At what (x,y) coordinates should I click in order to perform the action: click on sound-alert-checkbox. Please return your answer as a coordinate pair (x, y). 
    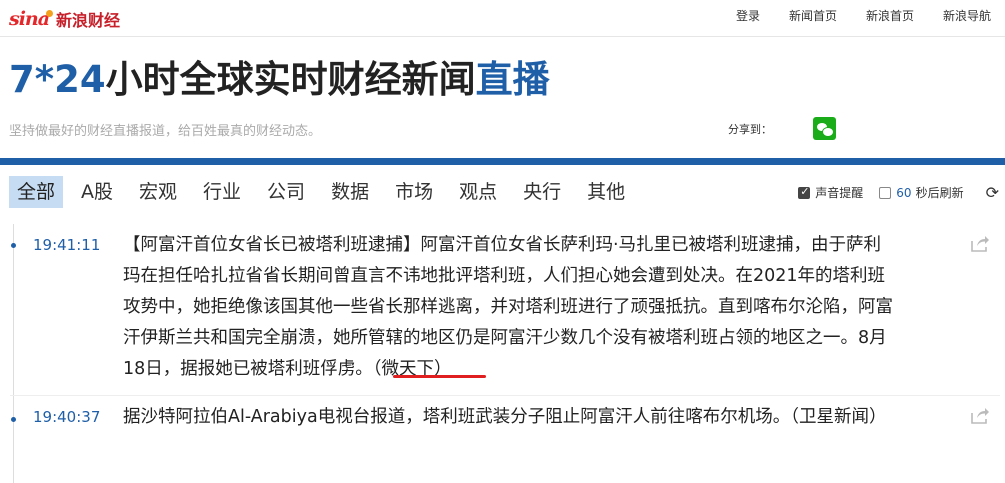
    Looking at the image, I should click on (804, 192).